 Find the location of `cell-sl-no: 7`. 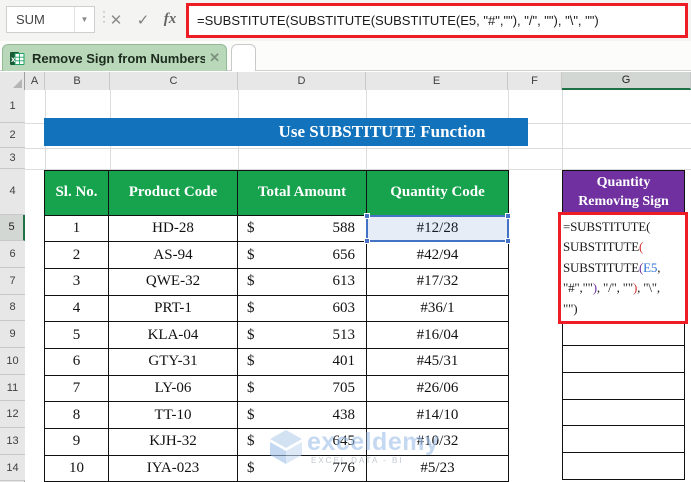

cell-sl-no: 7 is located at coordinates (77, 389).